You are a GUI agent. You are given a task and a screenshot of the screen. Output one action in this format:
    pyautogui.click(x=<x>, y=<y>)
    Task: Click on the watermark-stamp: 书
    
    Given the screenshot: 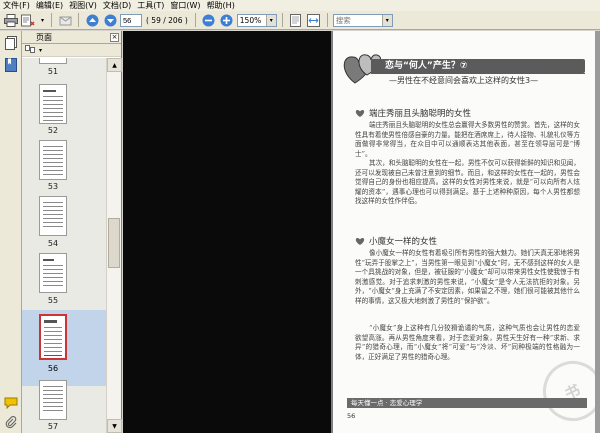 What is the action you would take?
    pyautogui.click(x=564, y=391)
    